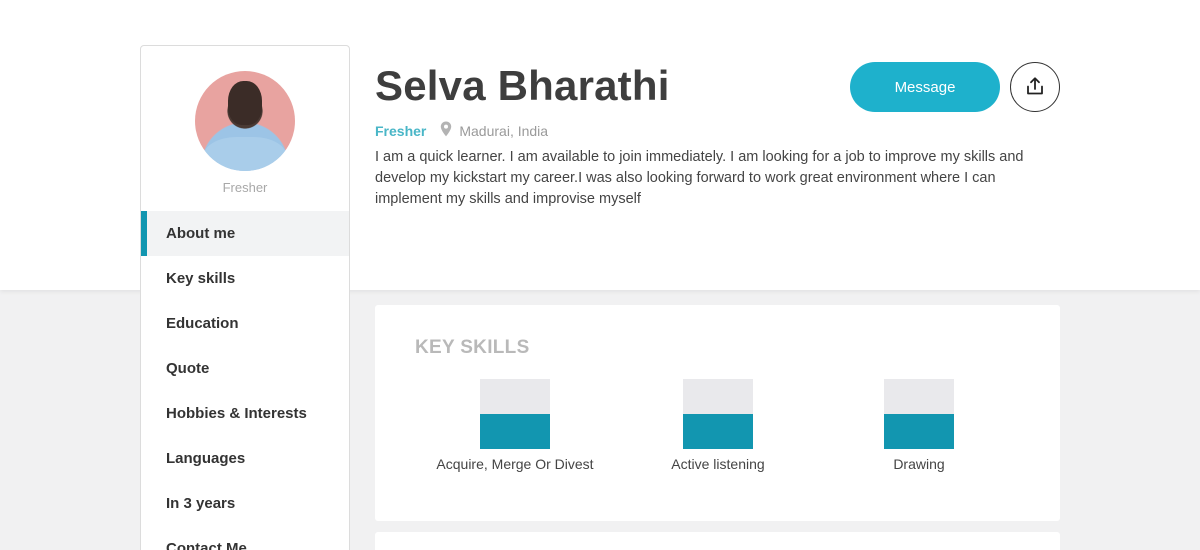  What do you see at coordinates (245, 503) in the screenshot?
I see `nav-item-in-3-years: In 3 years` at bounding box center [245, 503].